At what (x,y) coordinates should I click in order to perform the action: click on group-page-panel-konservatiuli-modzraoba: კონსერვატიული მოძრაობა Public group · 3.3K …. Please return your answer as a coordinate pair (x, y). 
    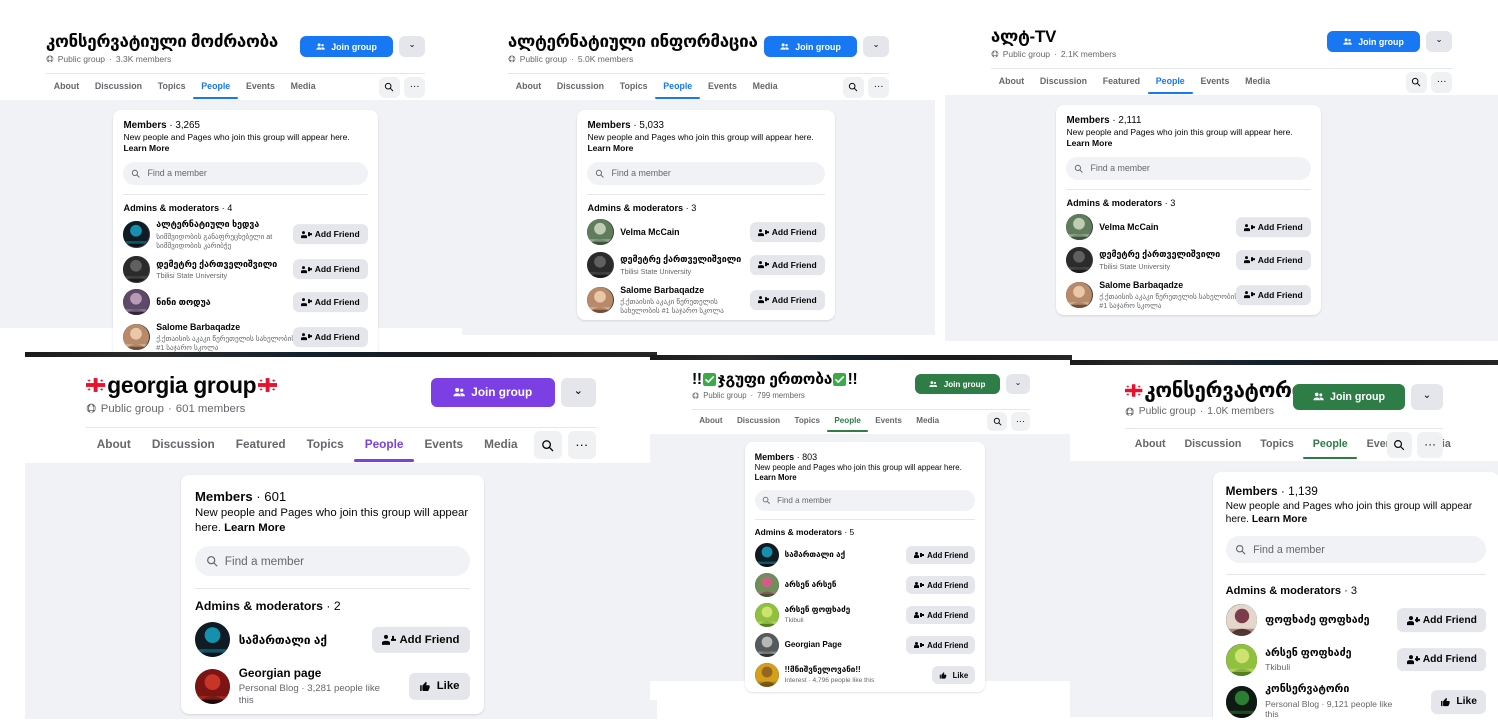
    Looking at the image, I should click on (235, 186).